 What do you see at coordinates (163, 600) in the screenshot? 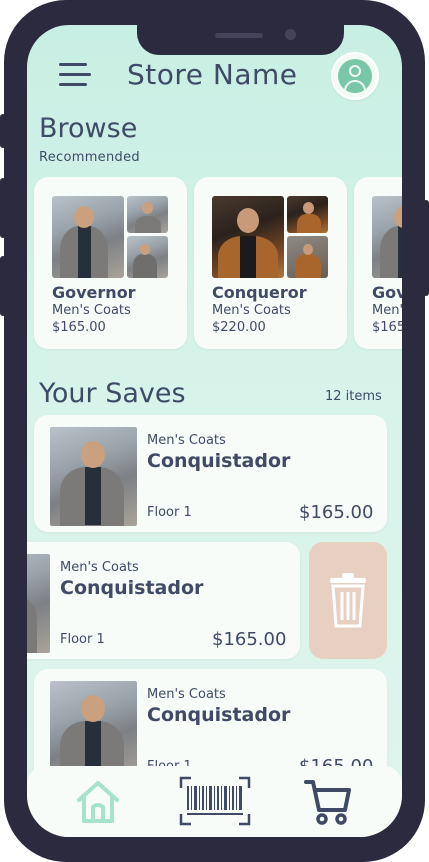
I see `saved-item-swiped: Men's Coats Conquistador Floor 1 $165.00` at bounding box center [163, 600].